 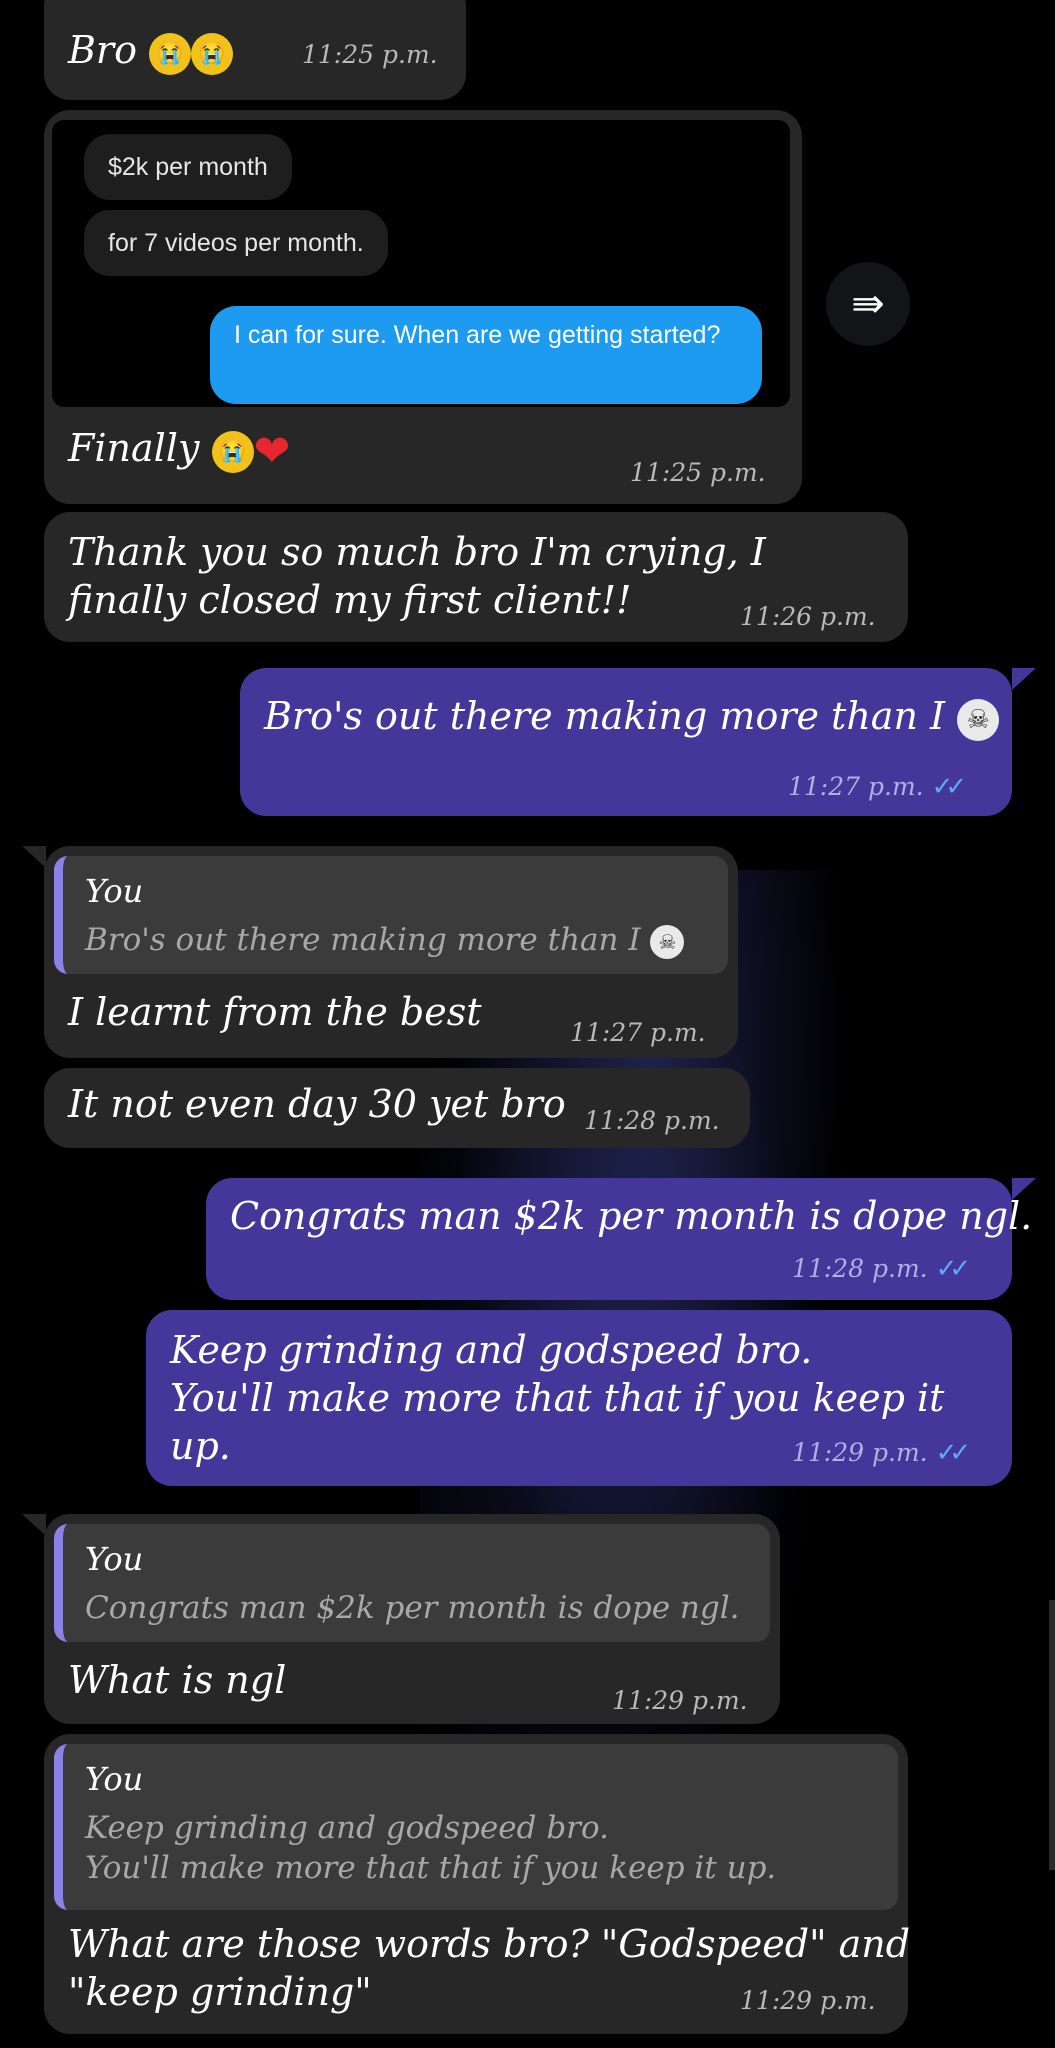 I want to click on message-text: Bro's out there making more than I, so click(x=605, y=716).